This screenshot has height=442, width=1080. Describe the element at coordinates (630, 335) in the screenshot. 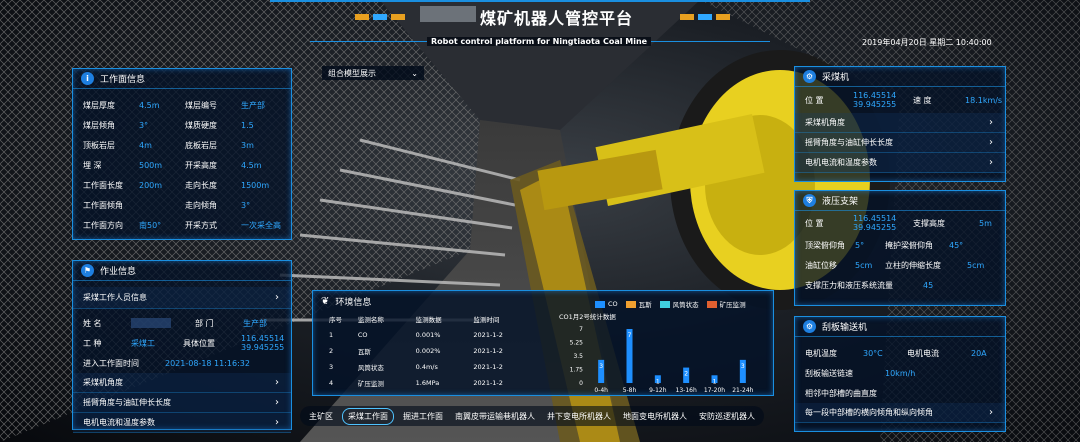

I see `bar-value-label: 7` at that location.